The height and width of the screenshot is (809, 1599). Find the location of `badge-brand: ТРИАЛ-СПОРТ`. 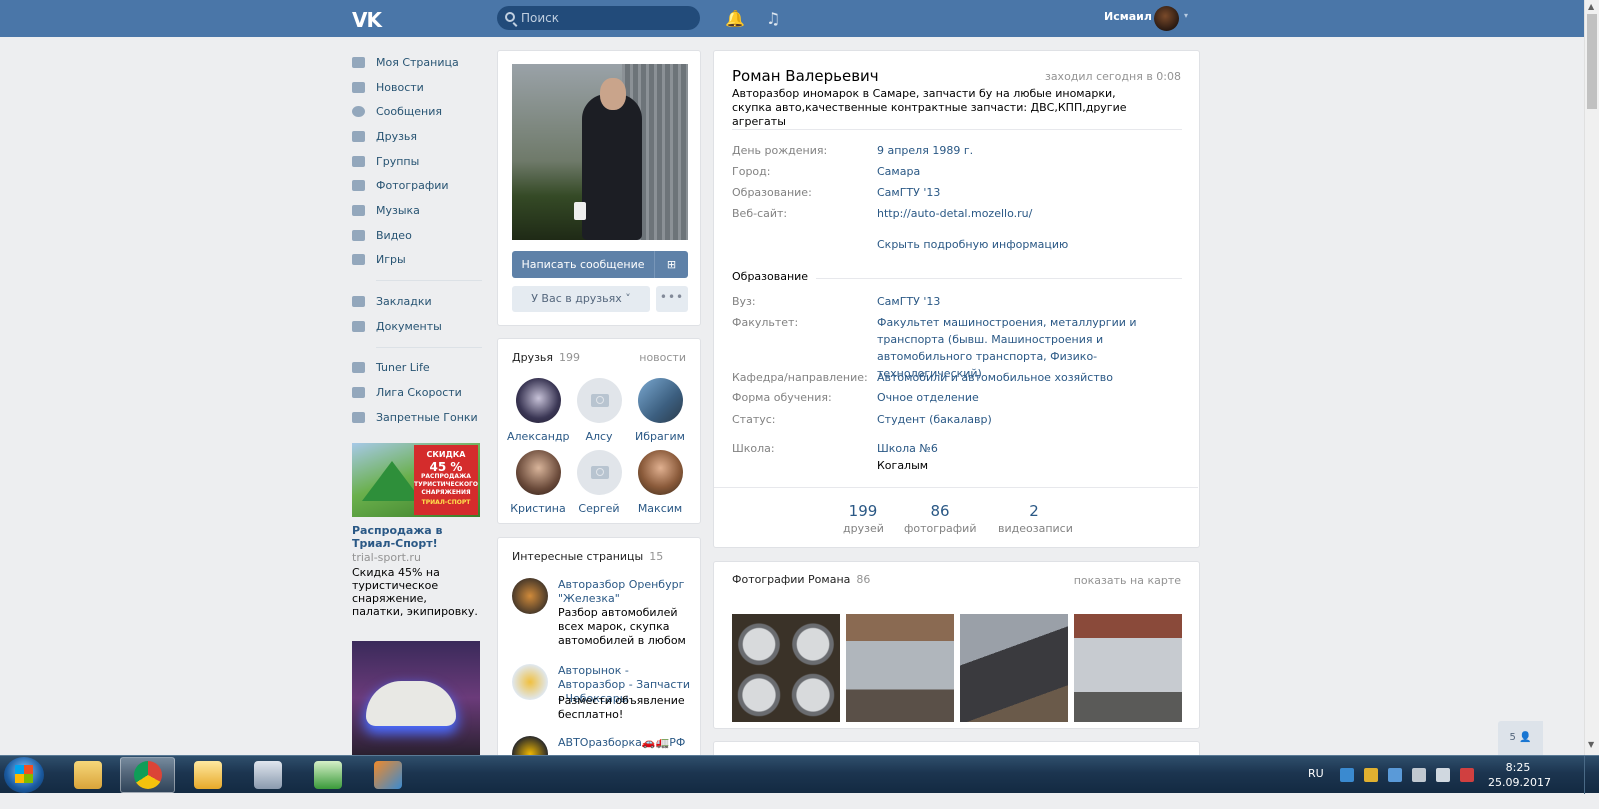

badge-brand: ТРИАЛ-СПОРТ is located at coordinates (446, 502).